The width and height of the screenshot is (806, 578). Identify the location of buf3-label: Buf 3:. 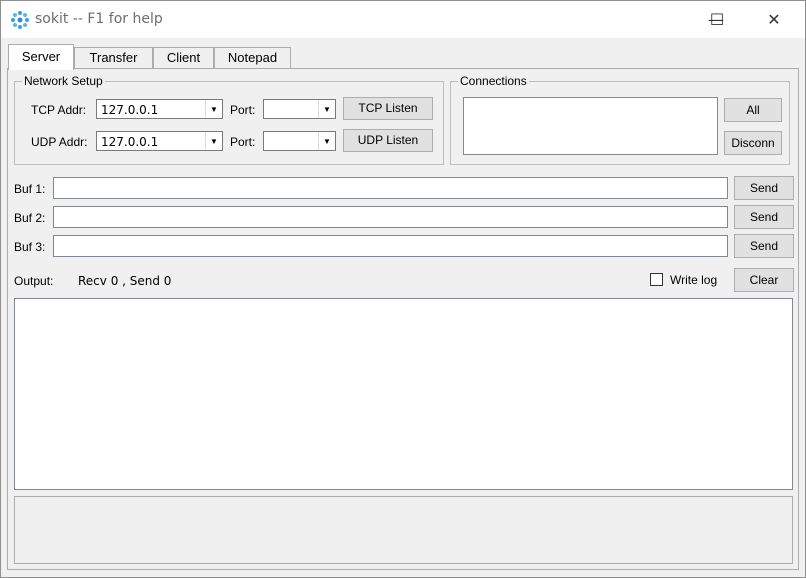
(30, 247).